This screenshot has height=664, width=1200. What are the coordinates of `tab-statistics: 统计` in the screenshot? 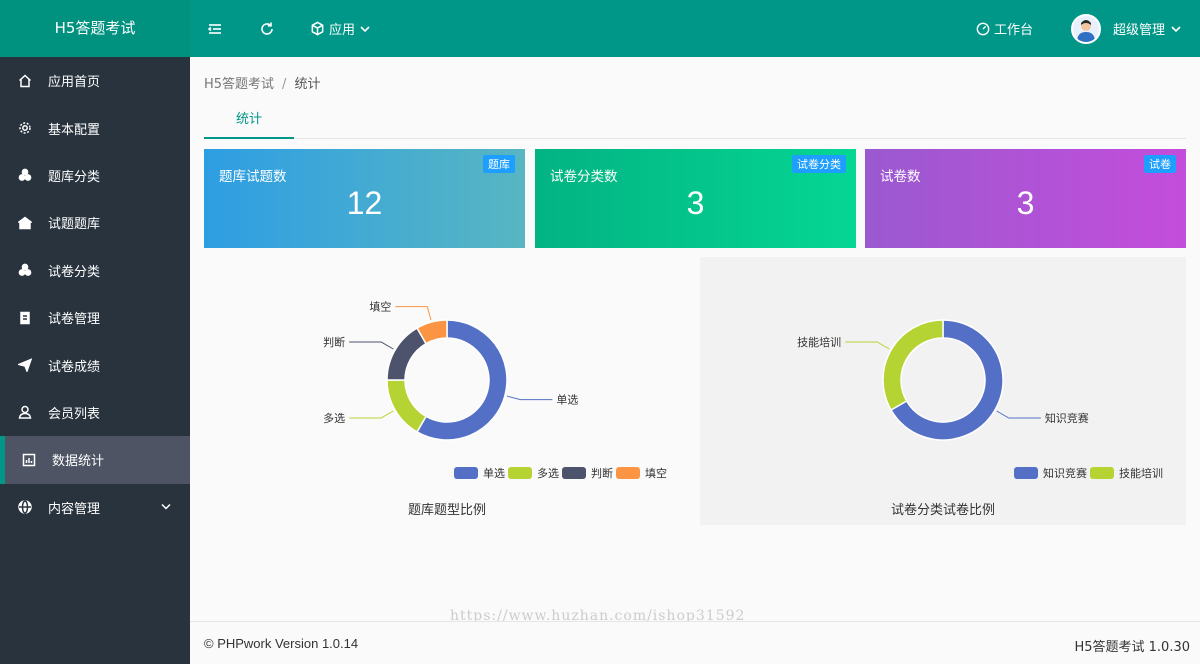 It's located at (249, 122).